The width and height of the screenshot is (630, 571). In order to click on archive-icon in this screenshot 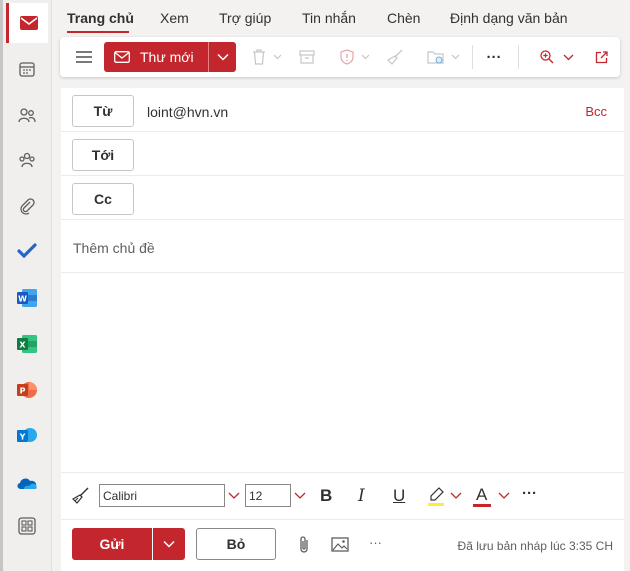, I will do `click(307, 57)`.